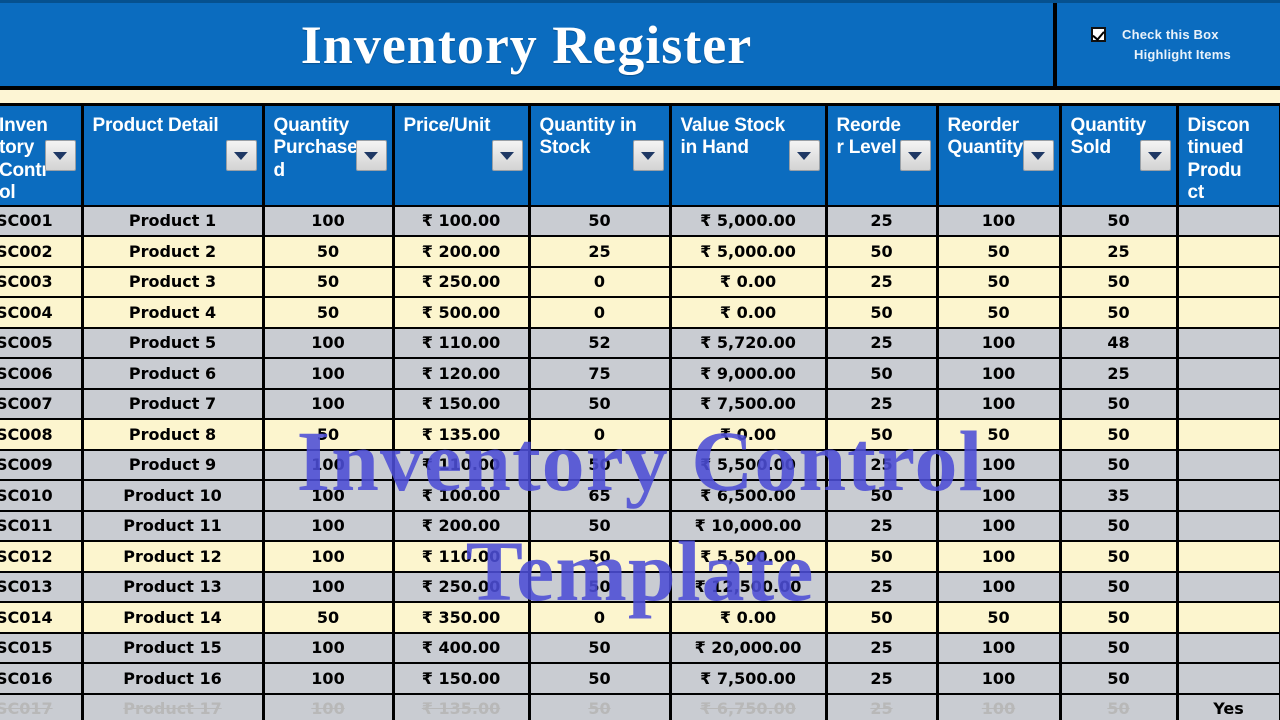  I want to click on cell-code: ISC001, so click(42, 221).